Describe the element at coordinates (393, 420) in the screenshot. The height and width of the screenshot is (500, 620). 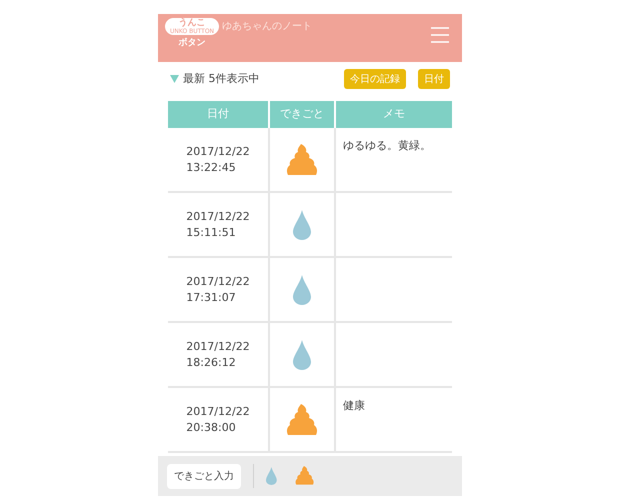
I see `memo-cell: 健康` at that location.